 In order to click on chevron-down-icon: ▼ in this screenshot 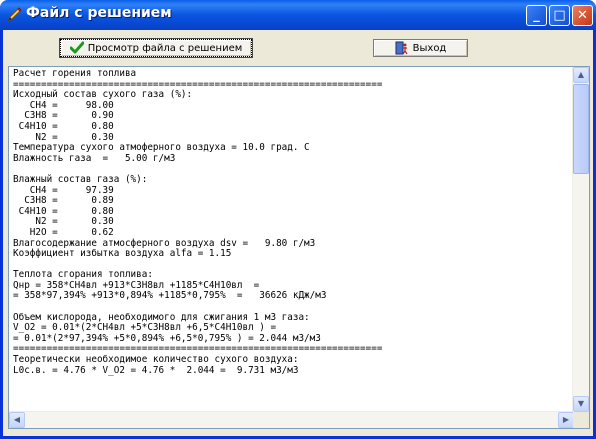, I will do `click(581, 403)`.